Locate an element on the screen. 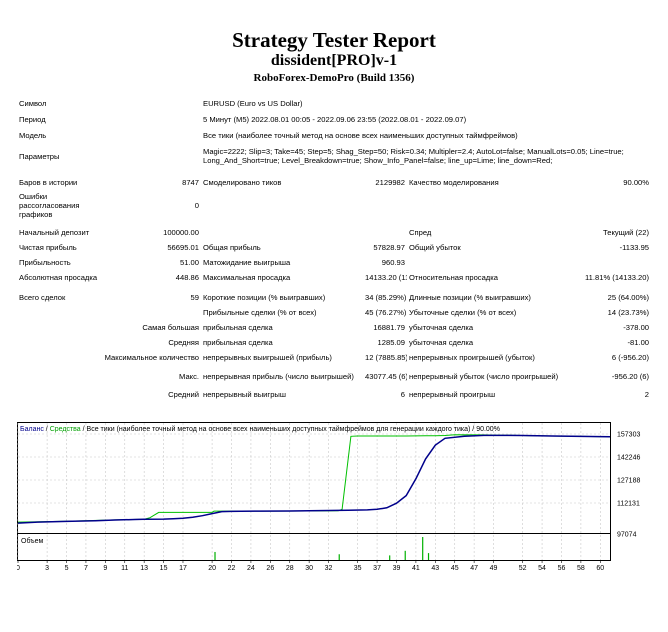 The height and width of the screenshot is (632, 668). x-tick-label: 11 is located at coordinates (124, 567).